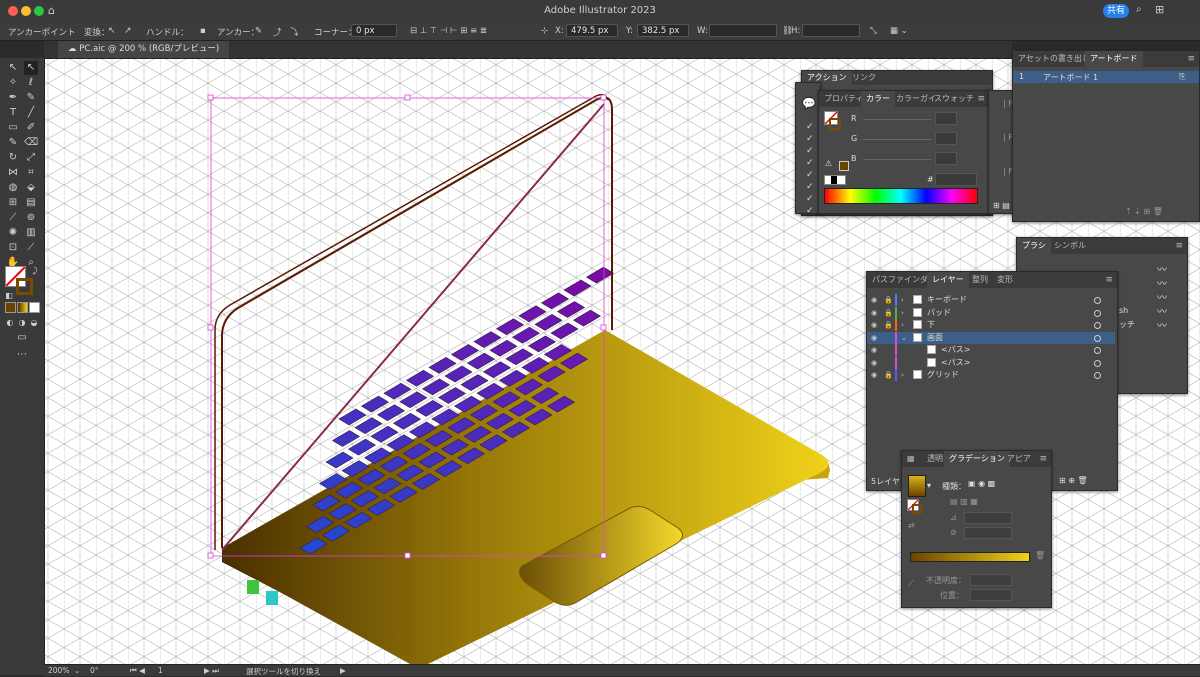 This screenshot has height=677, width=1200. Describe the element at coordinates (1139, 9) in the screenshot. I see `search-icon: ⌕` at that location.